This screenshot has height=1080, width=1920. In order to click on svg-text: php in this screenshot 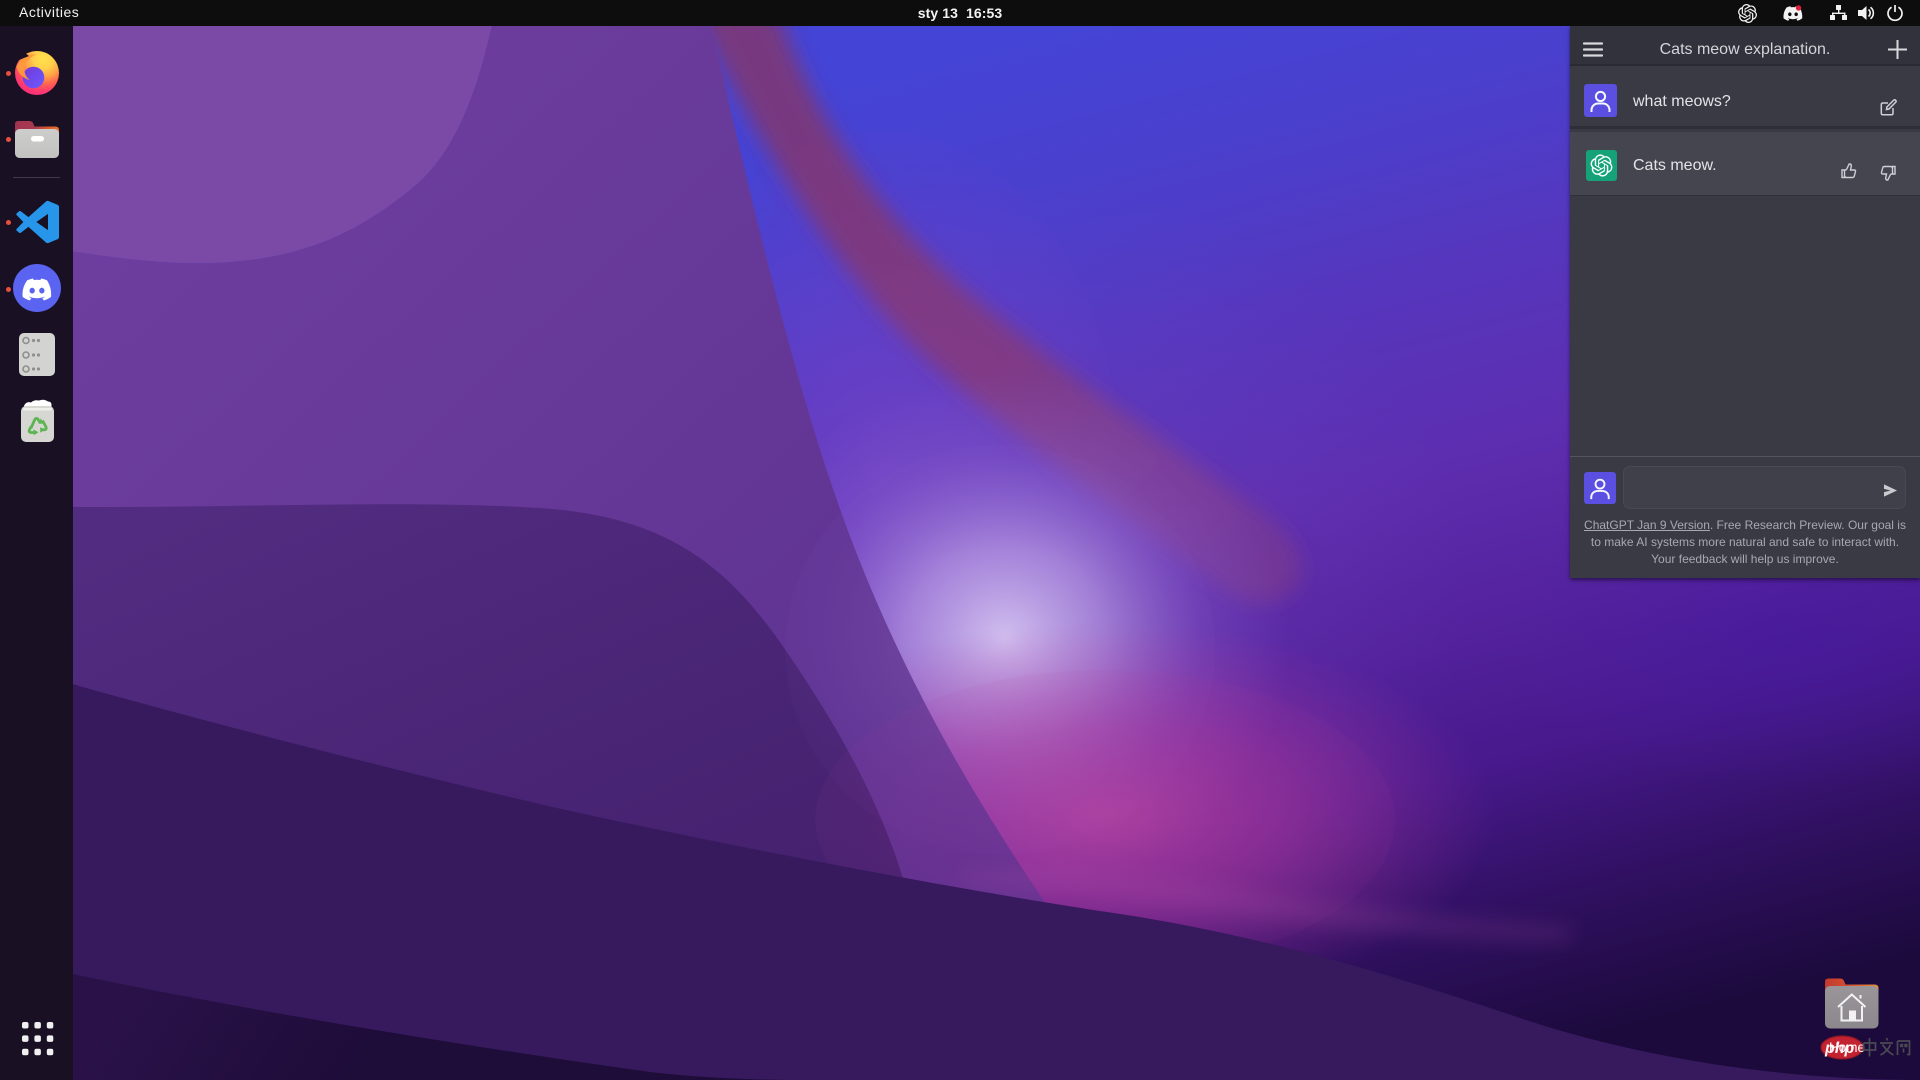, I will do `click(1839, 1048)`.